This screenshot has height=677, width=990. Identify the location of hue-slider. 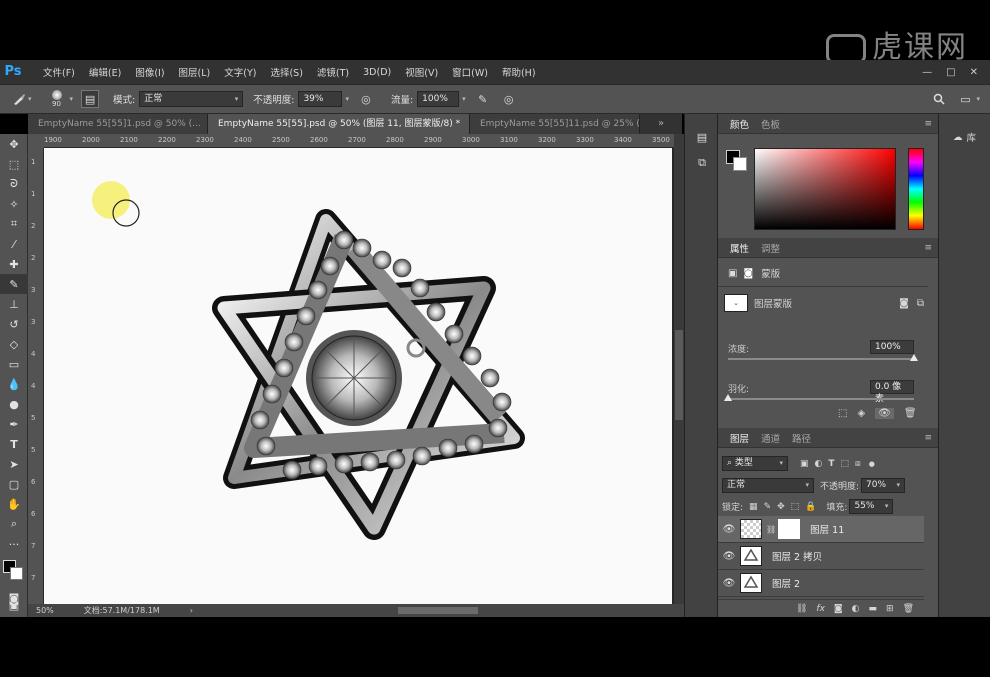
(916, 189).